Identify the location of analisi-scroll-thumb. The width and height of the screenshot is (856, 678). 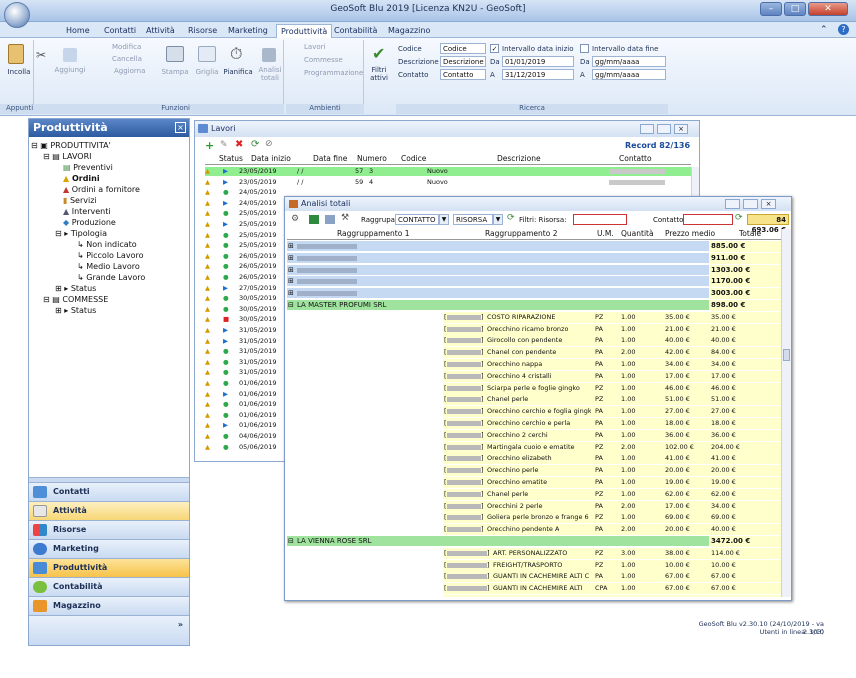
(786, 355).